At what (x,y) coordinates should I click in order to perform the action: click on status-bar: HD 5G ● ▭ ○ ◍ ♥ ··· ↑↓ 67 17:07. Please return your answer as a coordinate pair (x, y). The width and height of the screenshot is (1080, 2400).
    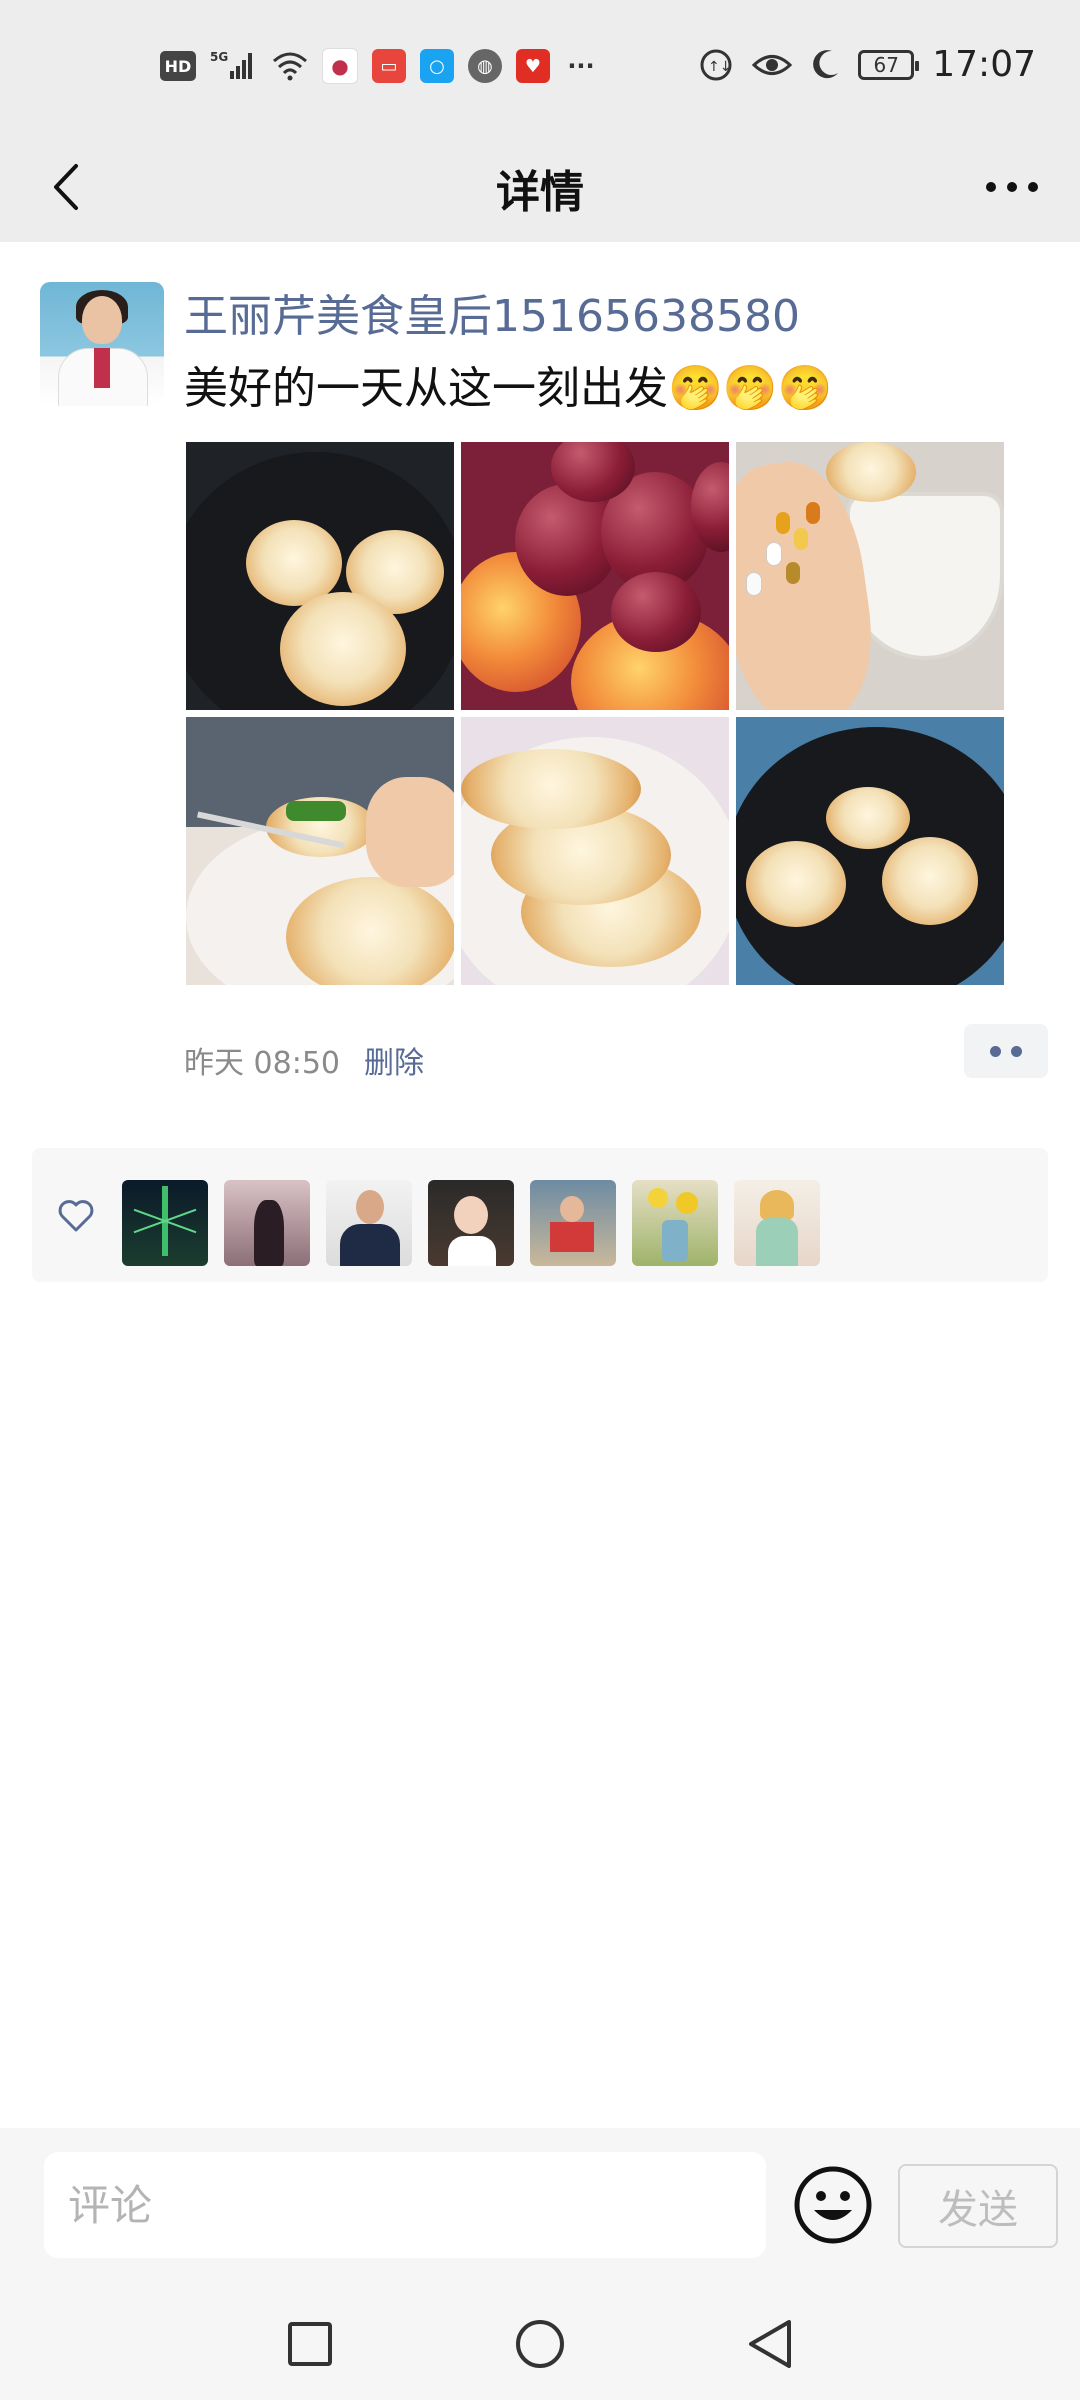
    Looking at the image, I should click on (540, 65).